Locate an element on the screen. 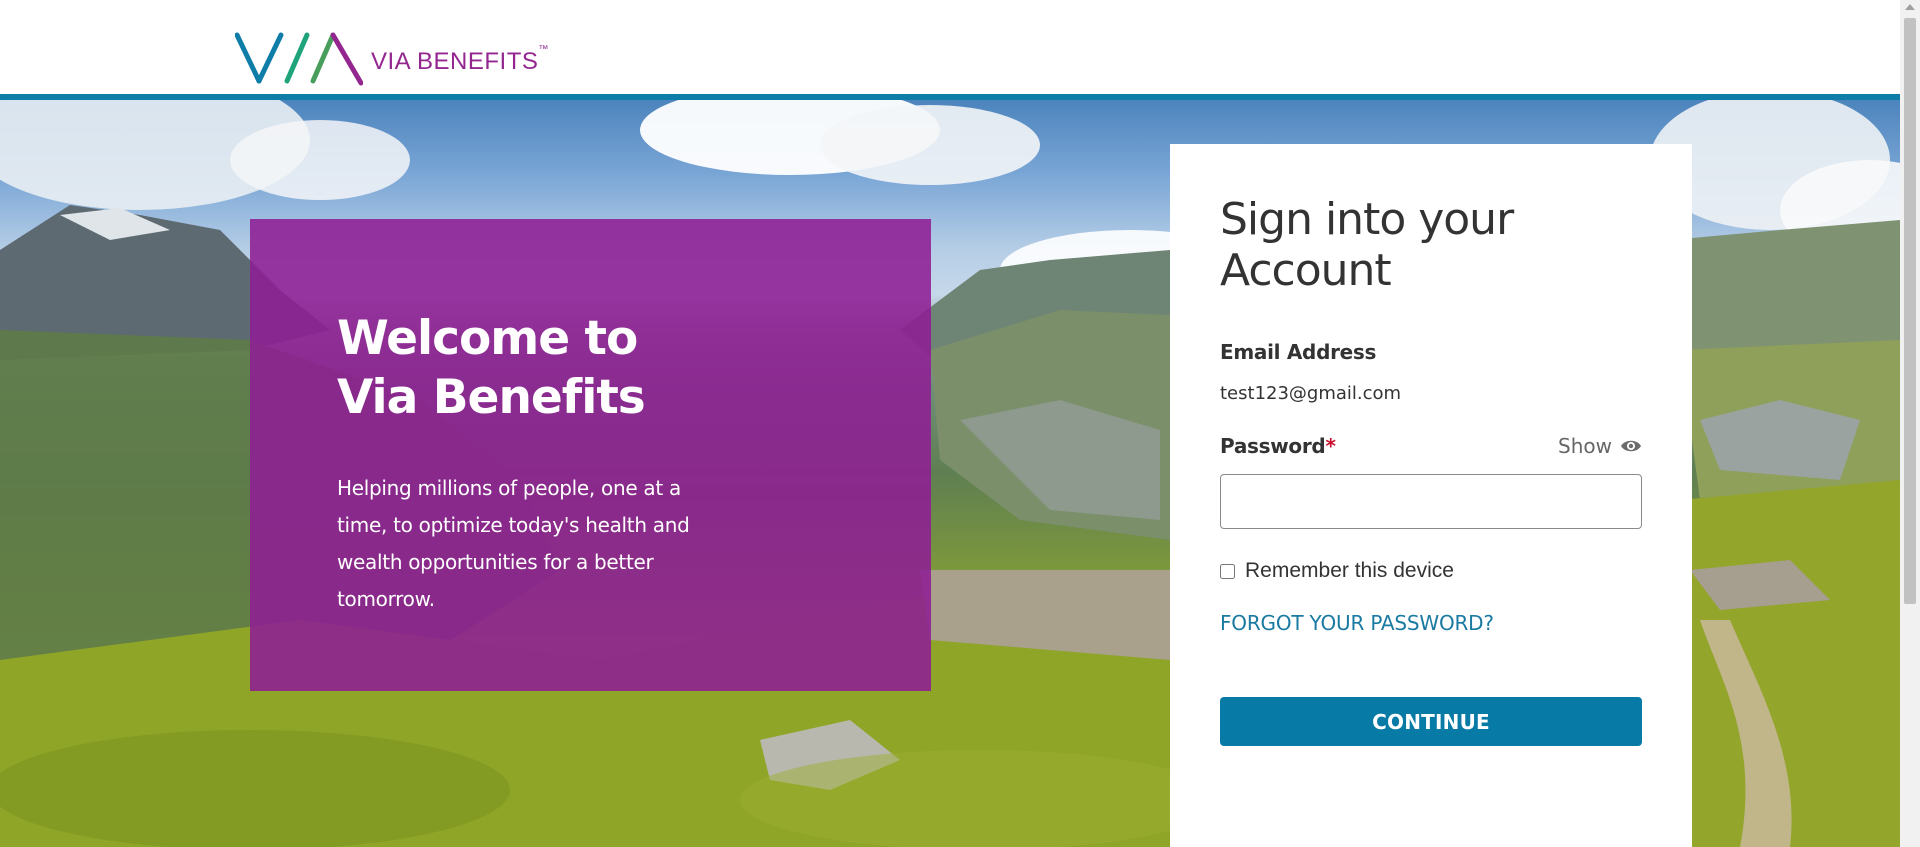 The width and height of the screenshot is (1920, 847). forgot-password-link: FORGOT YOUR PASSWORD? is located at coordinates (1357, 623).